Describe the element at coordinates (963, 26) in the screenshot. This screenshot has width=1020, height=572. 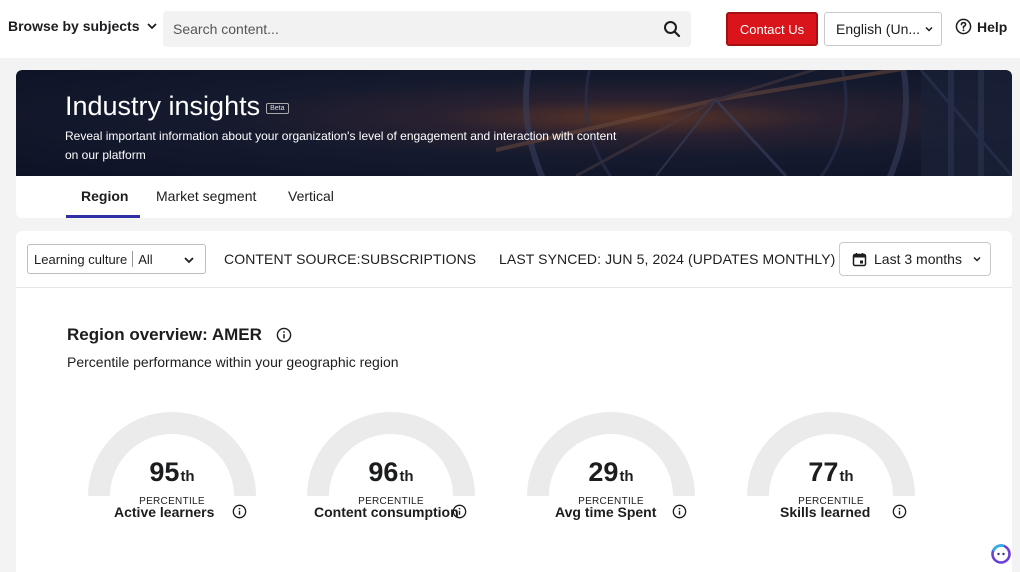
I see `question-circle-icon` at that location.